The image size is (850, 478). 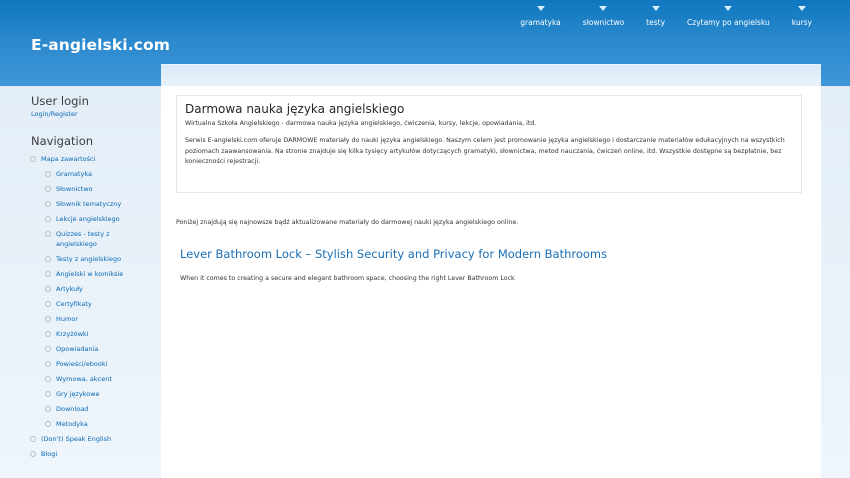 I want to click on content-header-strip, so click(x=491, y=75).